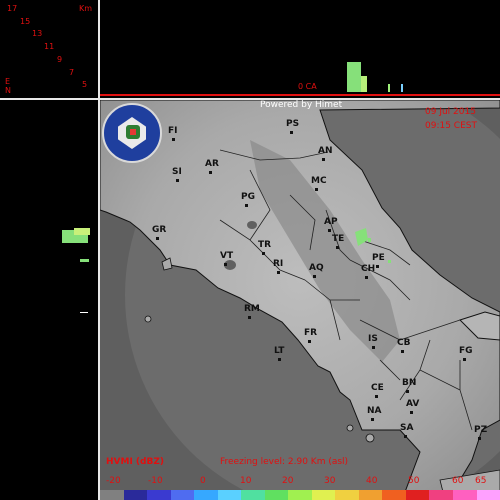  I want to click on legend-tick: 40, so click(372, 481).